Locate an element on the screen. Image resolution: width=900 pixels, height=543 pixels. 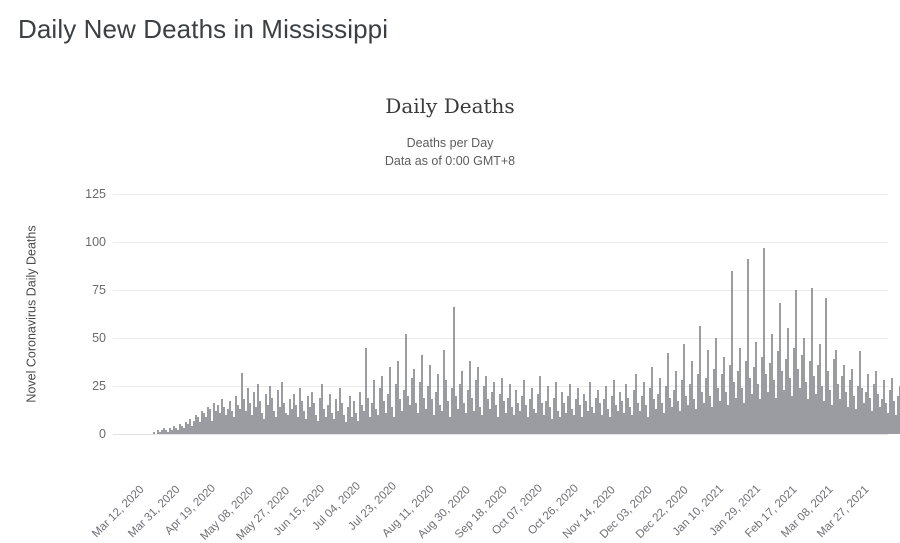
y-tick-label: 50 is located at coordinates (99, 338).